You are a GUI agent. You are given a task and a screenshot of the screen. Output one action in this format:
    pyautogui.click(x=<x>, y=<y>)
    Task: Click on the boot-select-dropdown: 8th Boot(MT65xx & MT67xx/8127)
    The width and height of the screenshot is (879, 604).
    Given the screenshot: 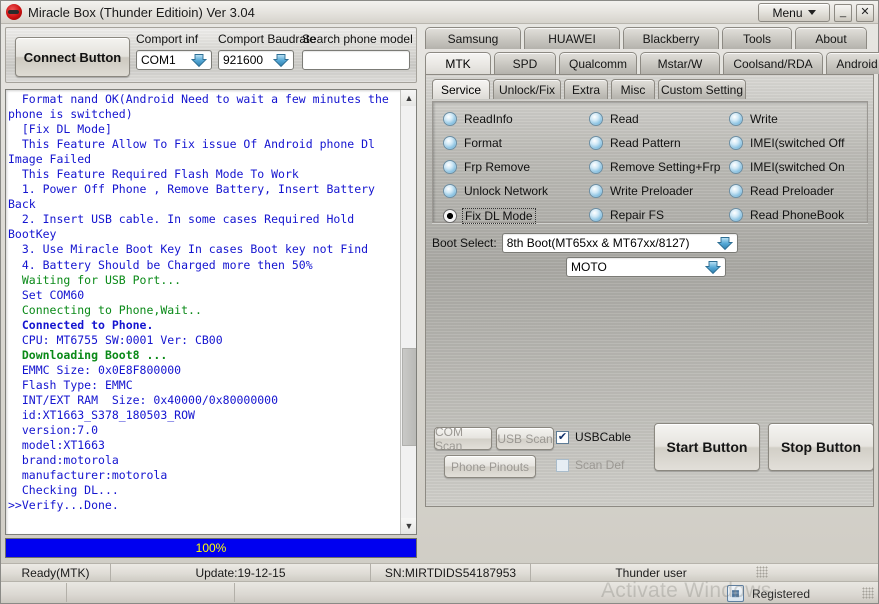 What is the action you would take?
    pyautogui.click(x=619, y=243)
    